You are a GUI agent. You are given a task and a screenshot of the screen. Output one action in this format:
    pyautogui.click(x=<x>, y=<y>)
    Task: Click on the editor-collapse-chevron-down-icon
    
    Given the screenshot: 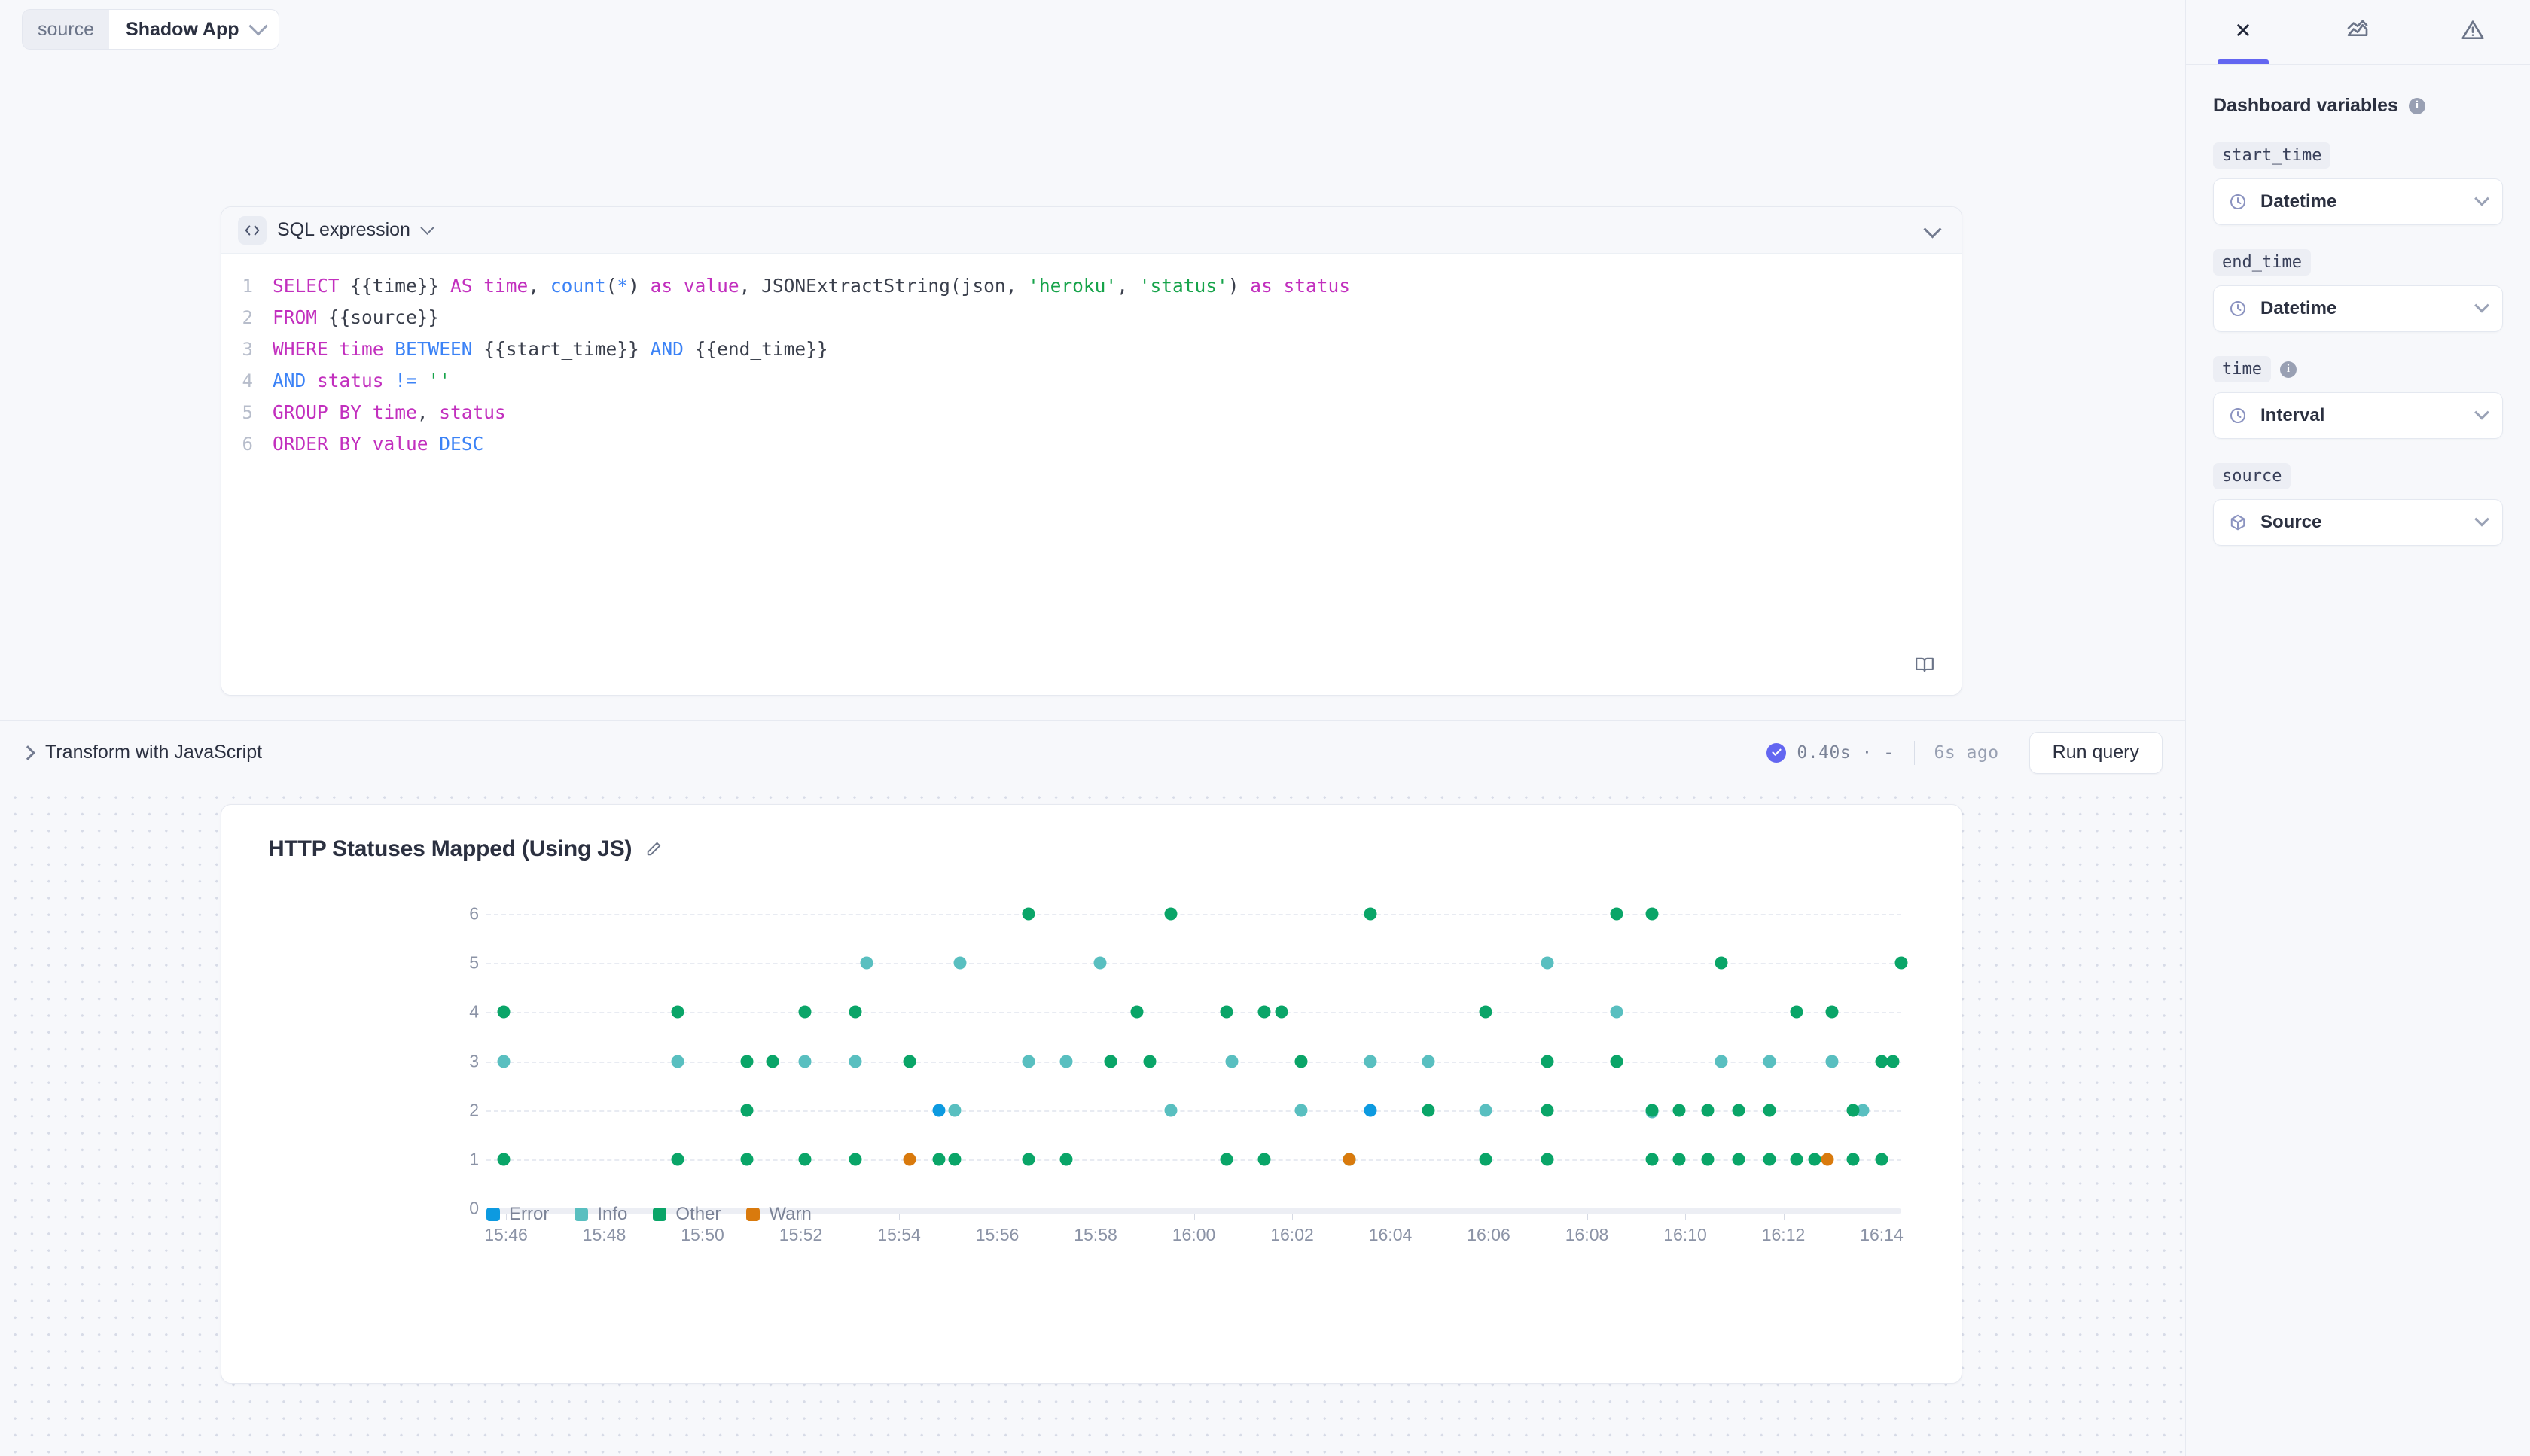 What is the action you would take?
    pyautogui.click(x=1933, y=229)
    